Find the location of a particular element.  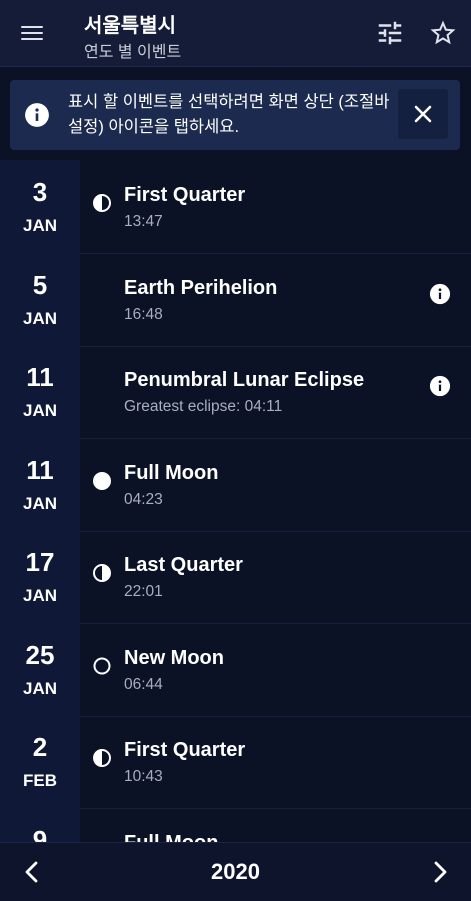

event-body: Full Moon is located at coordinates (275, 825).